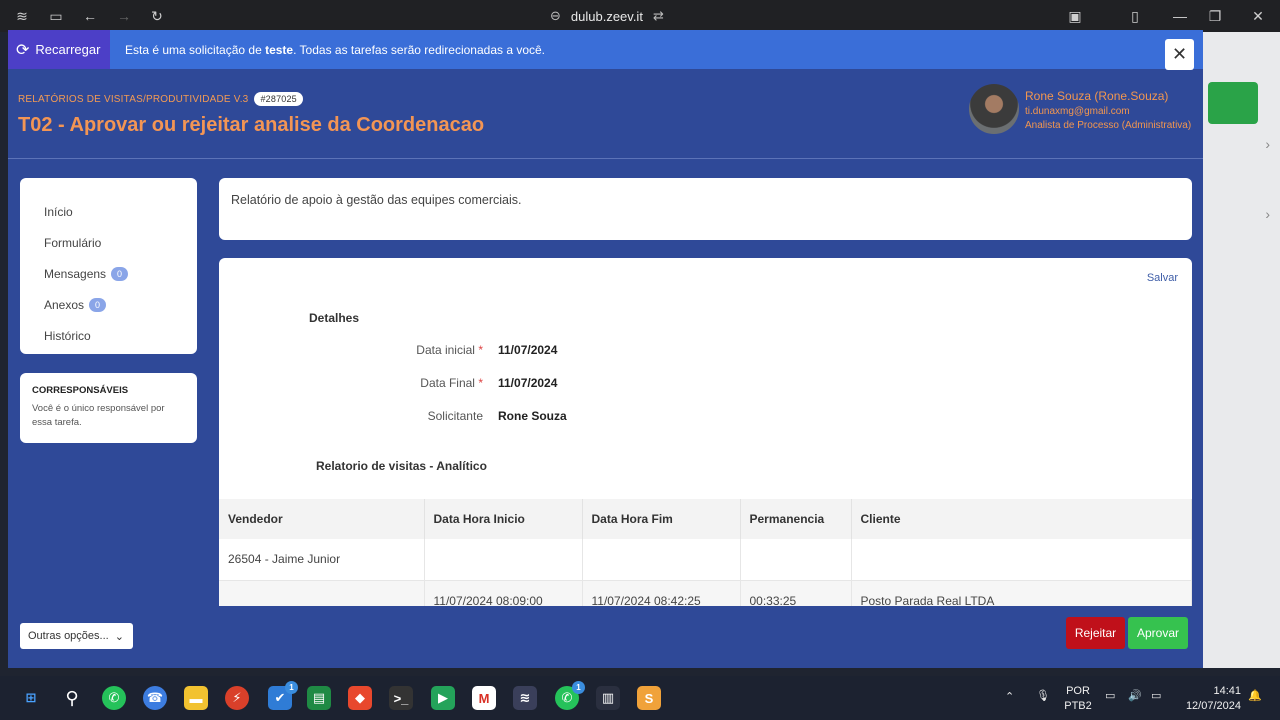  What do you see at coordinates (1075, 16) in the screenshot?
I see `extension-icon: ▣` at bounding box center [1075, 16].